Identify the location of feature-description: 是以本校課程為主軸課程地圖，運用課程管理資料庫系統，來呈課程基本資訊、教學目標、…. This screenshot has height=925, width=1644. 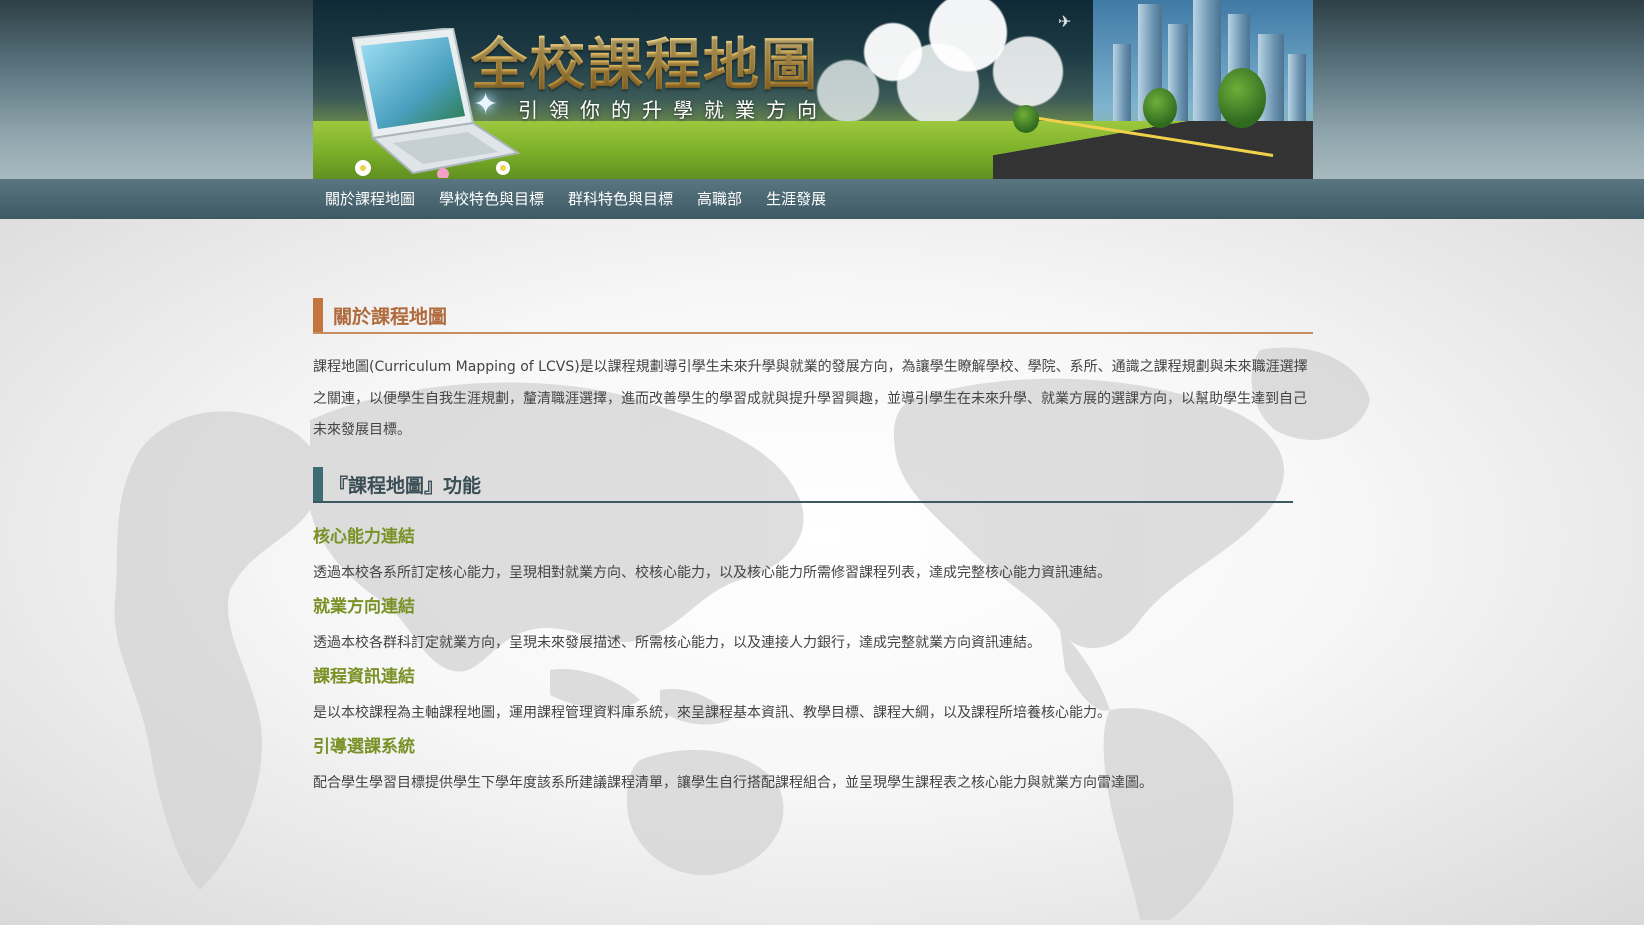
(712, 712).